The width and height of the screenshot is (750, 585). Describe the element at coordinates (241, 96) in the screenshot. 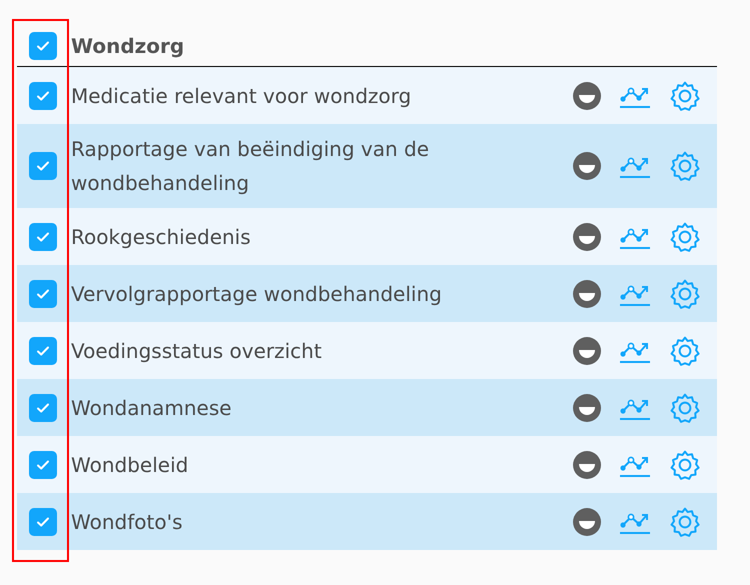

I see `row-label: Medicatie relevant voor wondzorg` at that location.